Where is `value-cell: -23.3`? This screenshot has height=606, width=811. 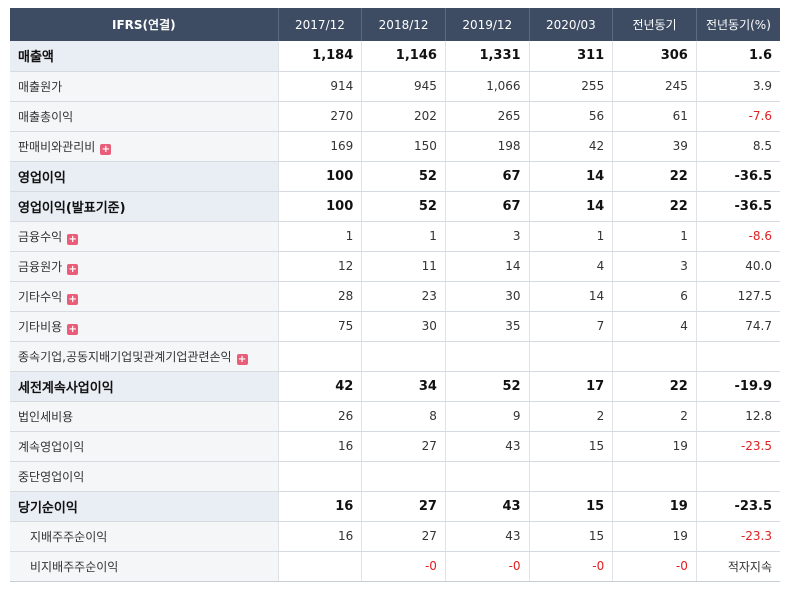
value-cell: -23.3 is located at coordinates (738, 536).